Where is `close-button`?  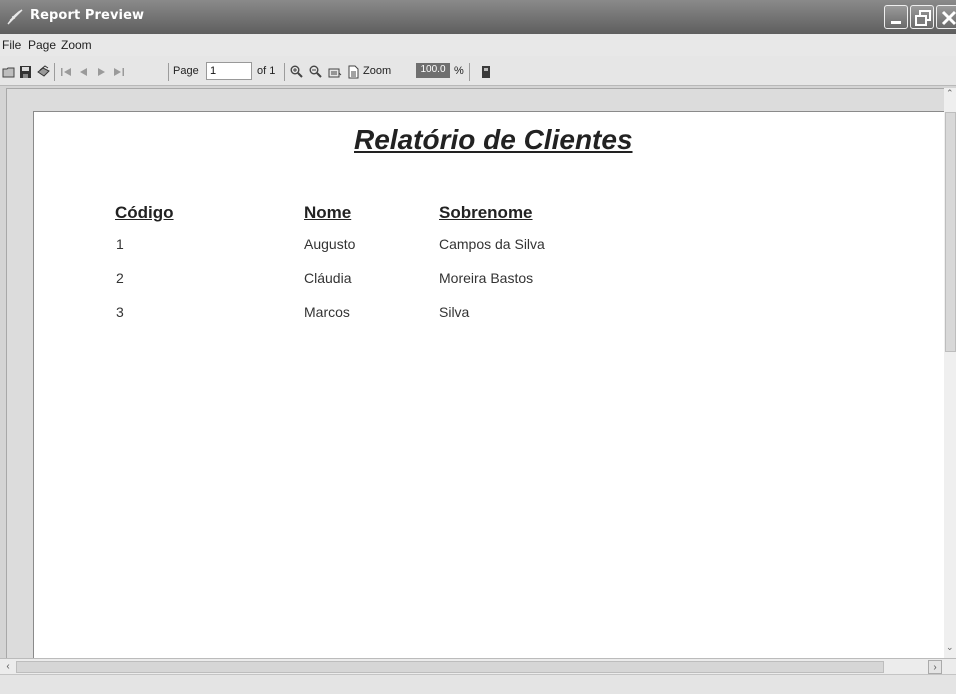
close-button is located at coordinates (946, 17).